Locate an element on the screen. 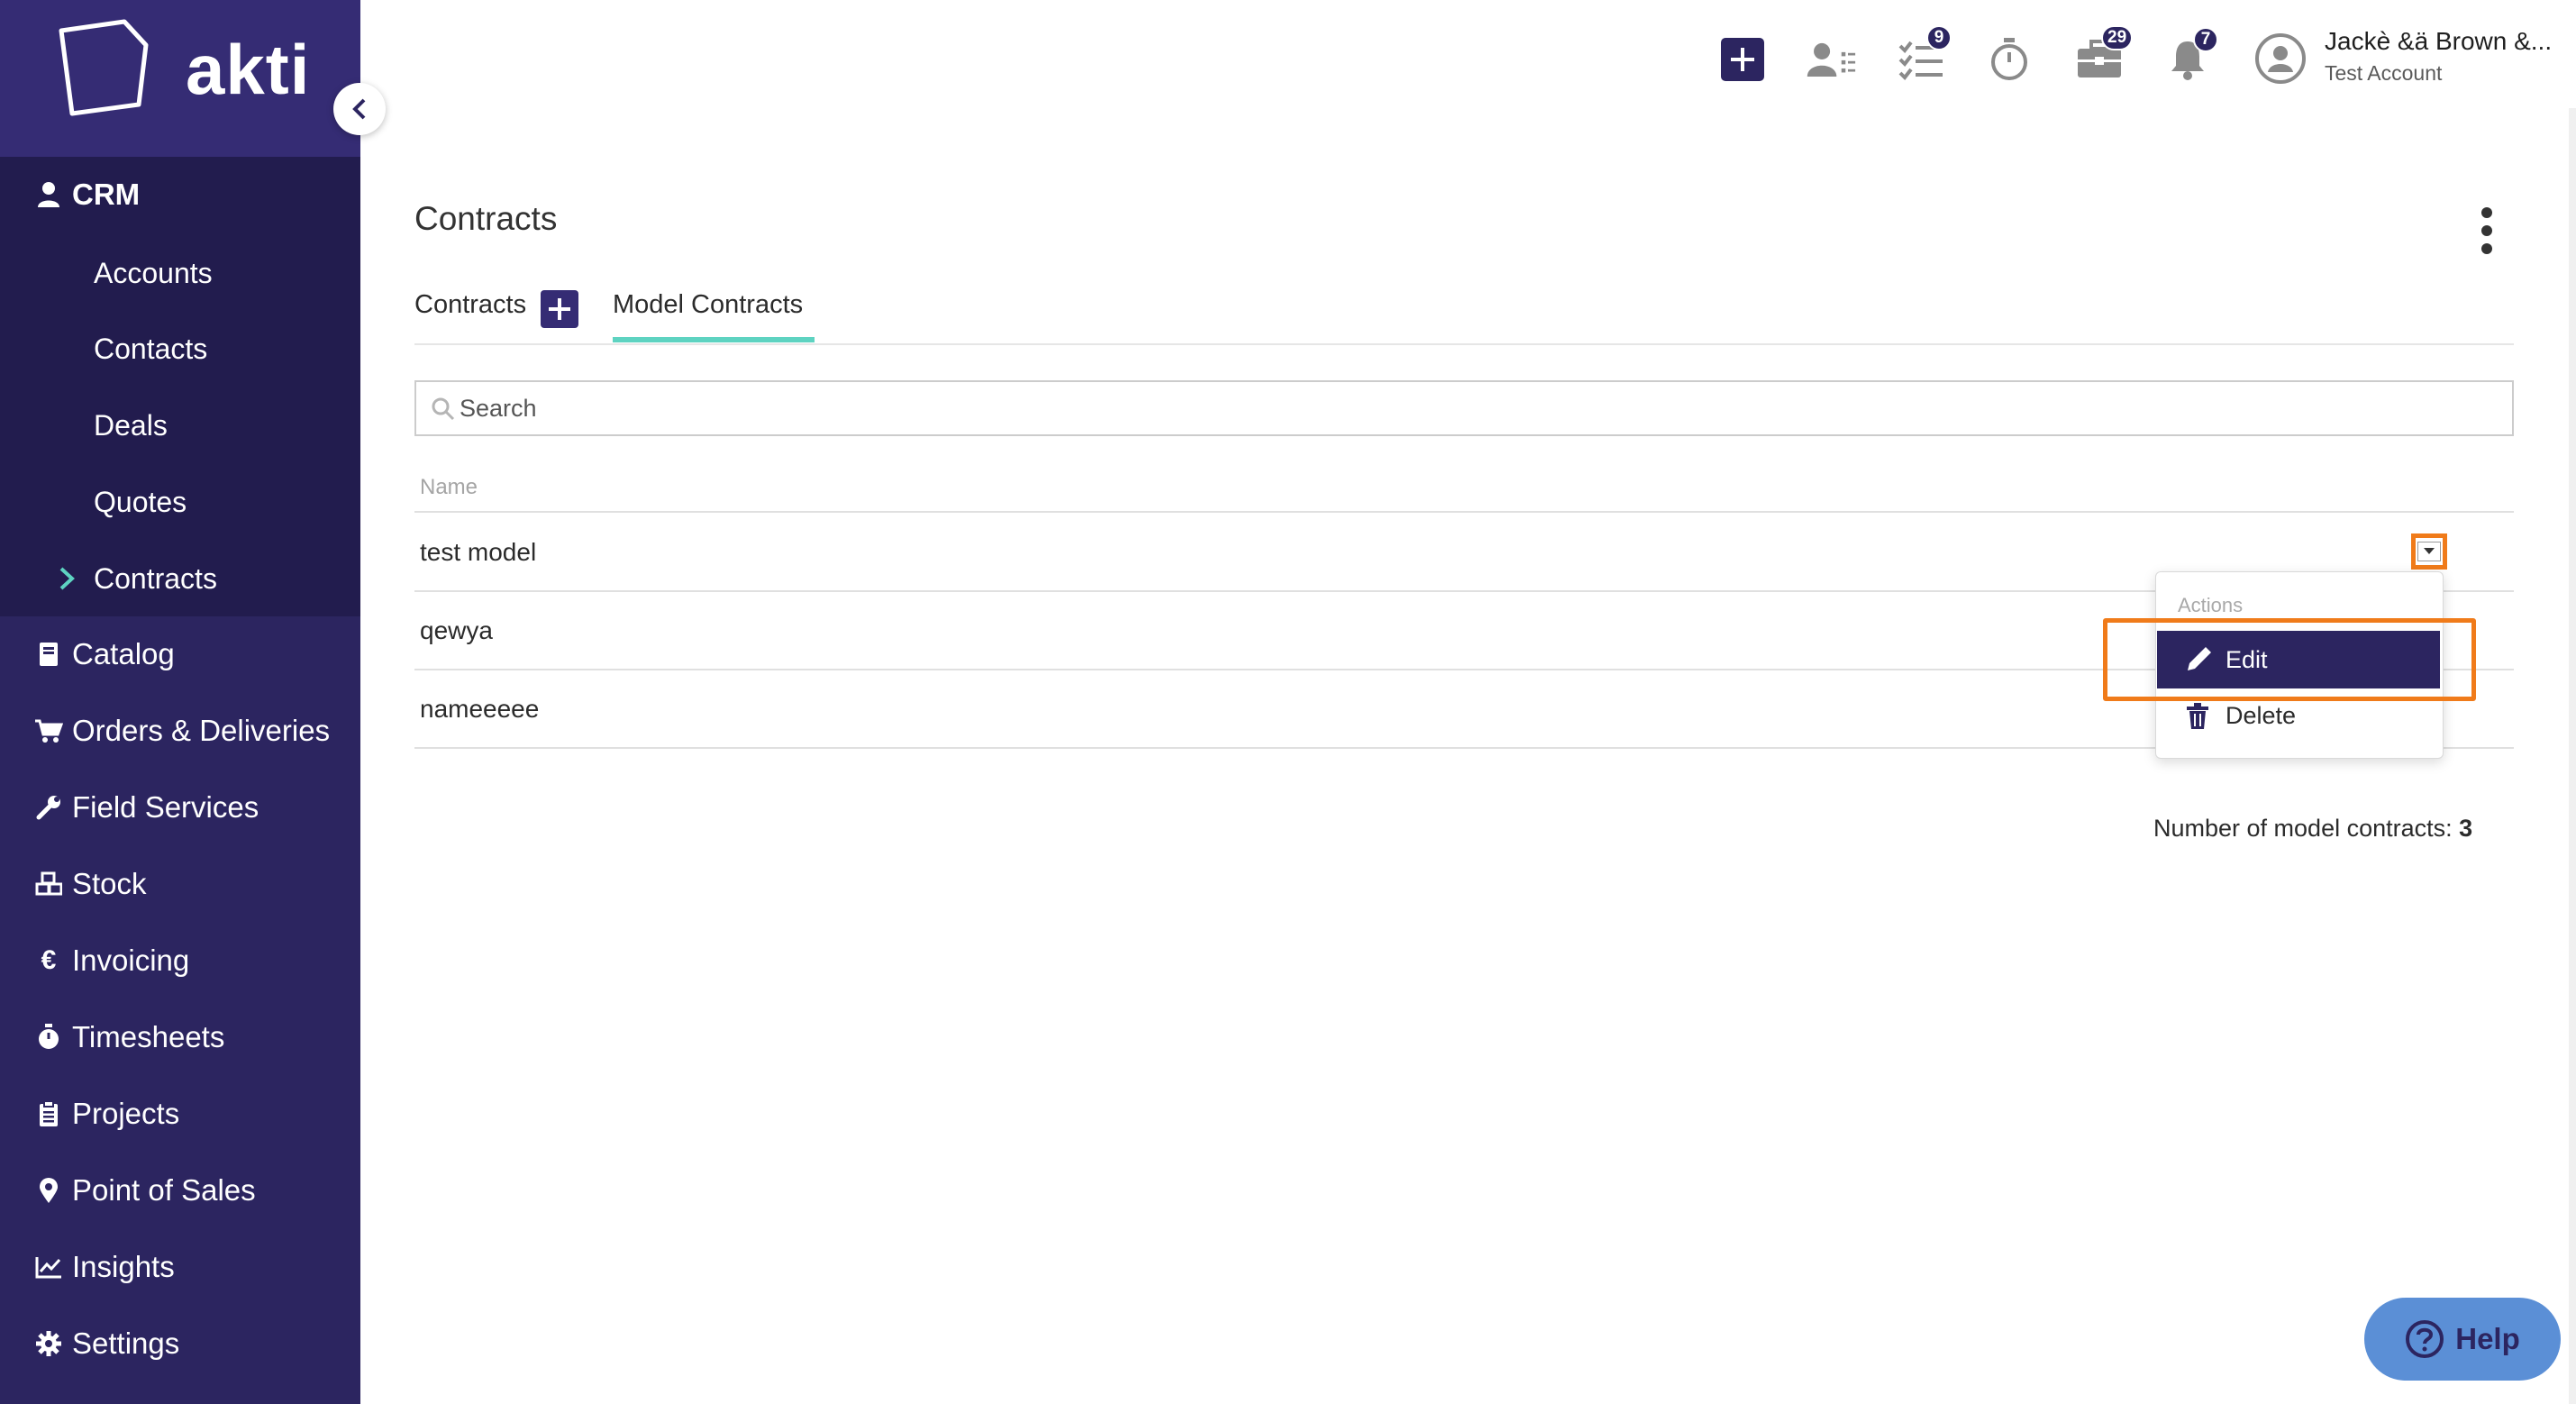 This screenshot has width=2576, height=1404. sidebar-item-catalog: Catalog is located at coordinates (180, 654).